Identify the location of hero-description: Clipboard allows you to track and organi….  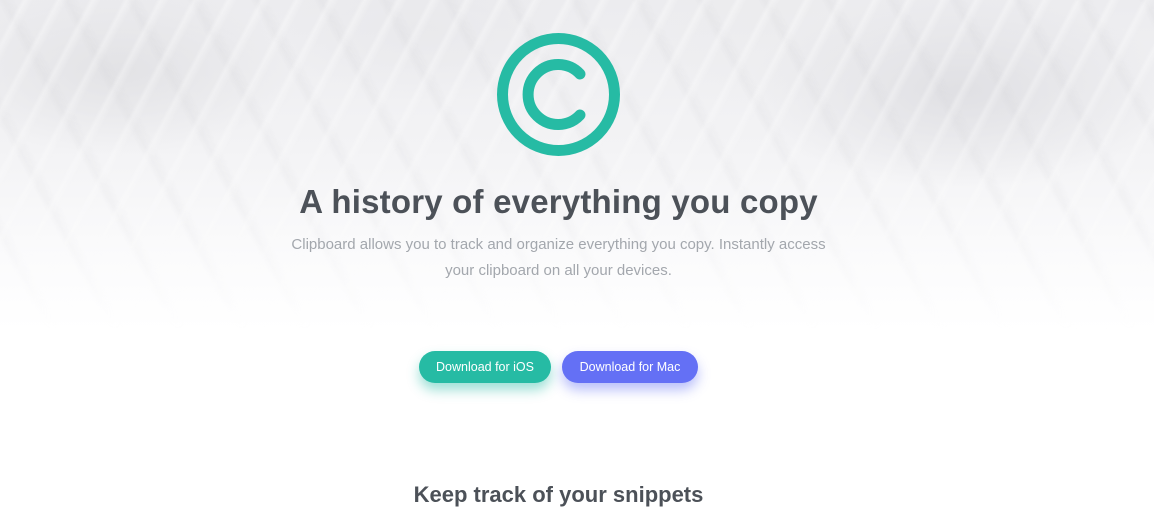
(558, 257).